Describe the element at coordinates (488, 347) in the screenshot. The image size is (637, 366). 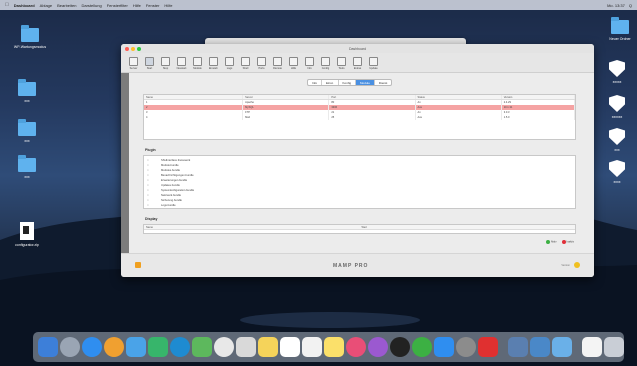
I see `app-icon` at that location.